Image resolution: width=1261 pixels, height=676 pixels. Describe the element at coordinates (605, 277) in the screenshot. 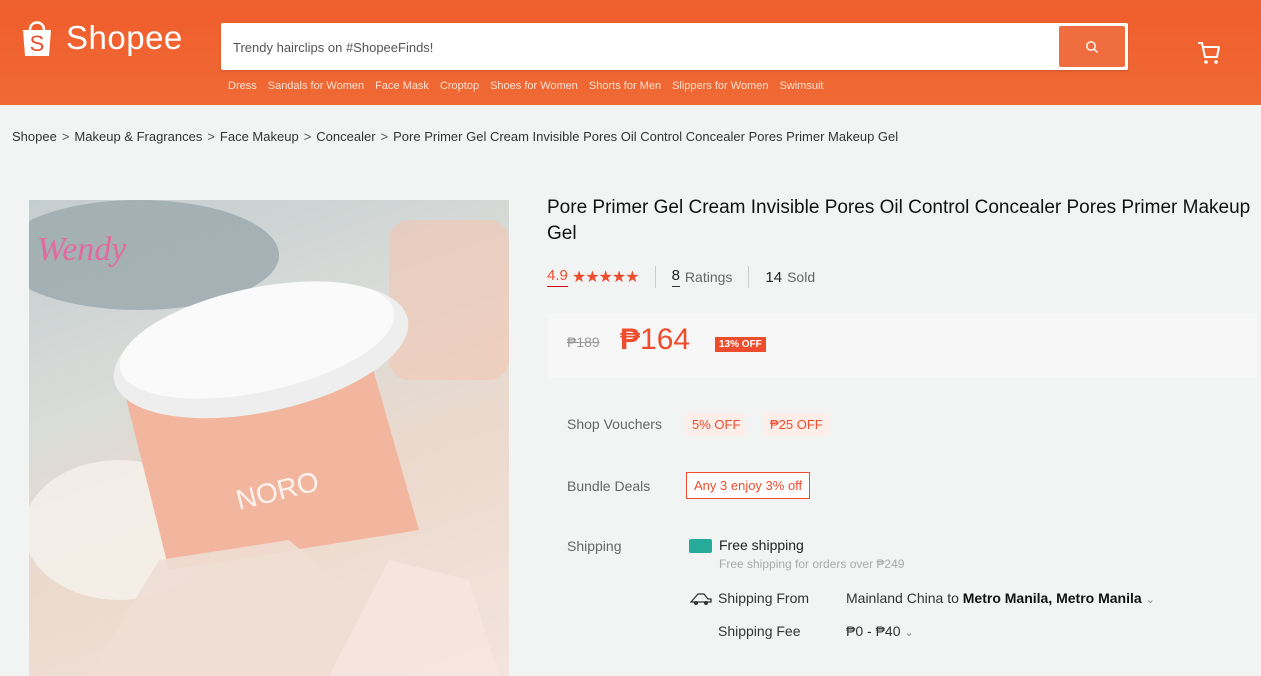

I see `star-rating-icon: ★★★★★` at that location.